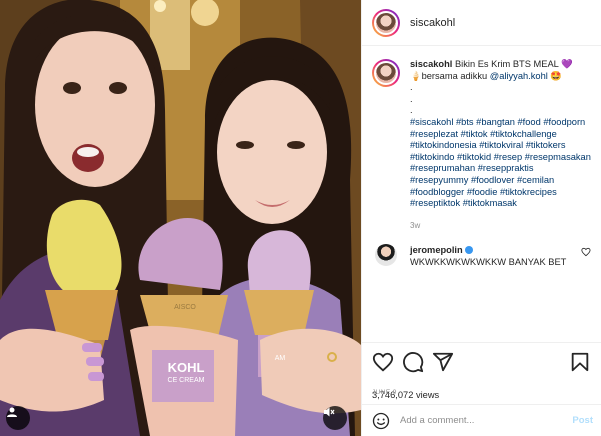 The width and height of the screenshot is (601, 436). I want to click on verified-icon, so click(468, 250).